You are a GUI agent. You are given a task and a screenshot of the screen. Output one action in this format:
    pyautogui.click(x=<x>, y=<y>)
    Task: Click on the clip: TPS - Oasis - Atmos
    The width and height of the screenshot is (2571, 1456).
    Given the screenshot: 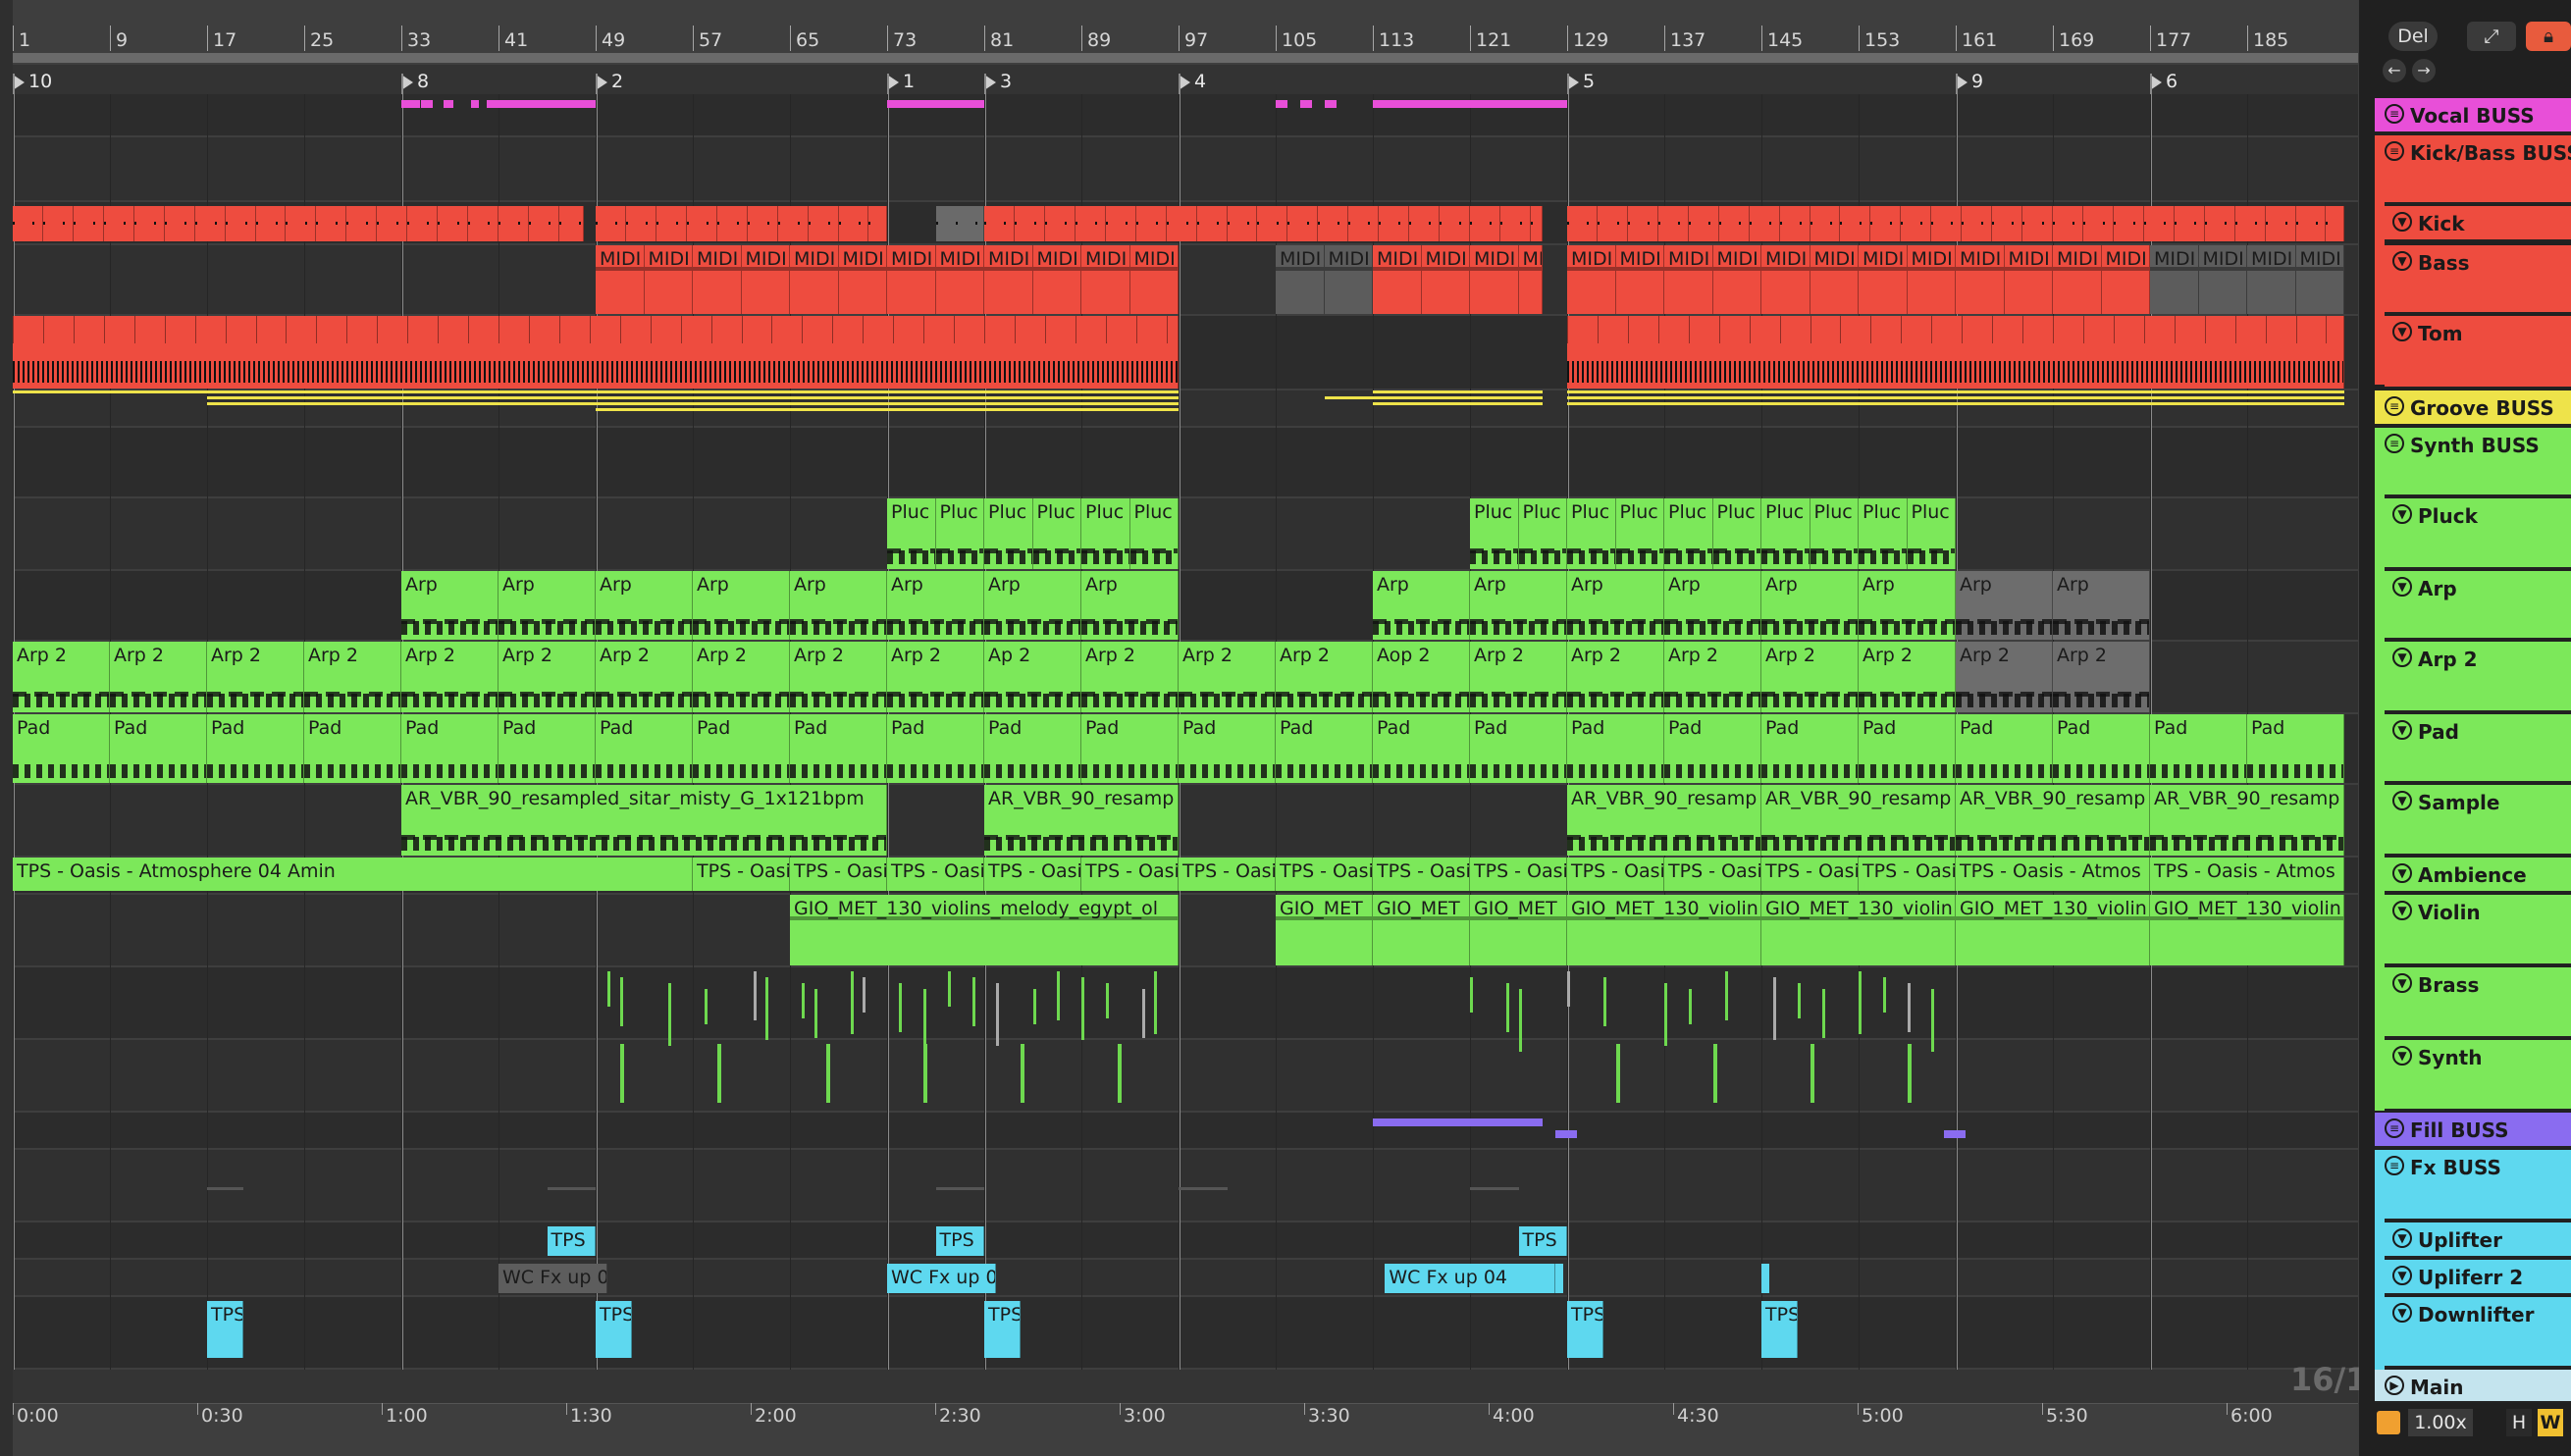 What is the action you would take?
    pyautogui.click(x=2247, y=874)
    